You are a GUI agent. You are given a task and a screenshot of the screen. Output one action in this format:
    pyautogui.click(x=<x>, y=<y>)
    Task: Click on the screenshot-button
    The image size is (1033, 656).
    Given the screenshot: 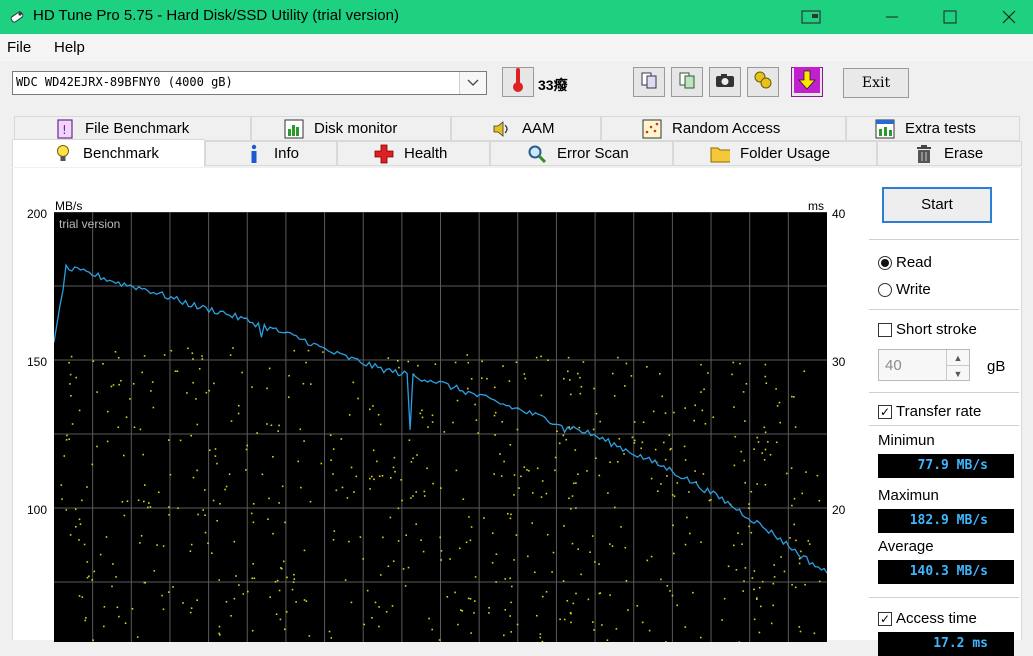 What is the action you would take?
    pyautogui.click(x=725, y=82)
    